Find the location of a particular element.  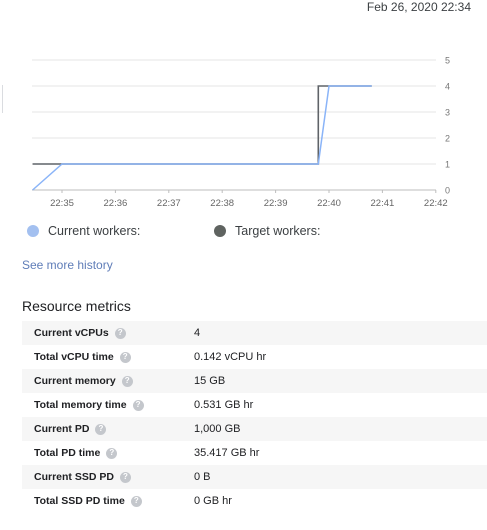

y-tick-label: 5 is located at coordinates (447, 61).